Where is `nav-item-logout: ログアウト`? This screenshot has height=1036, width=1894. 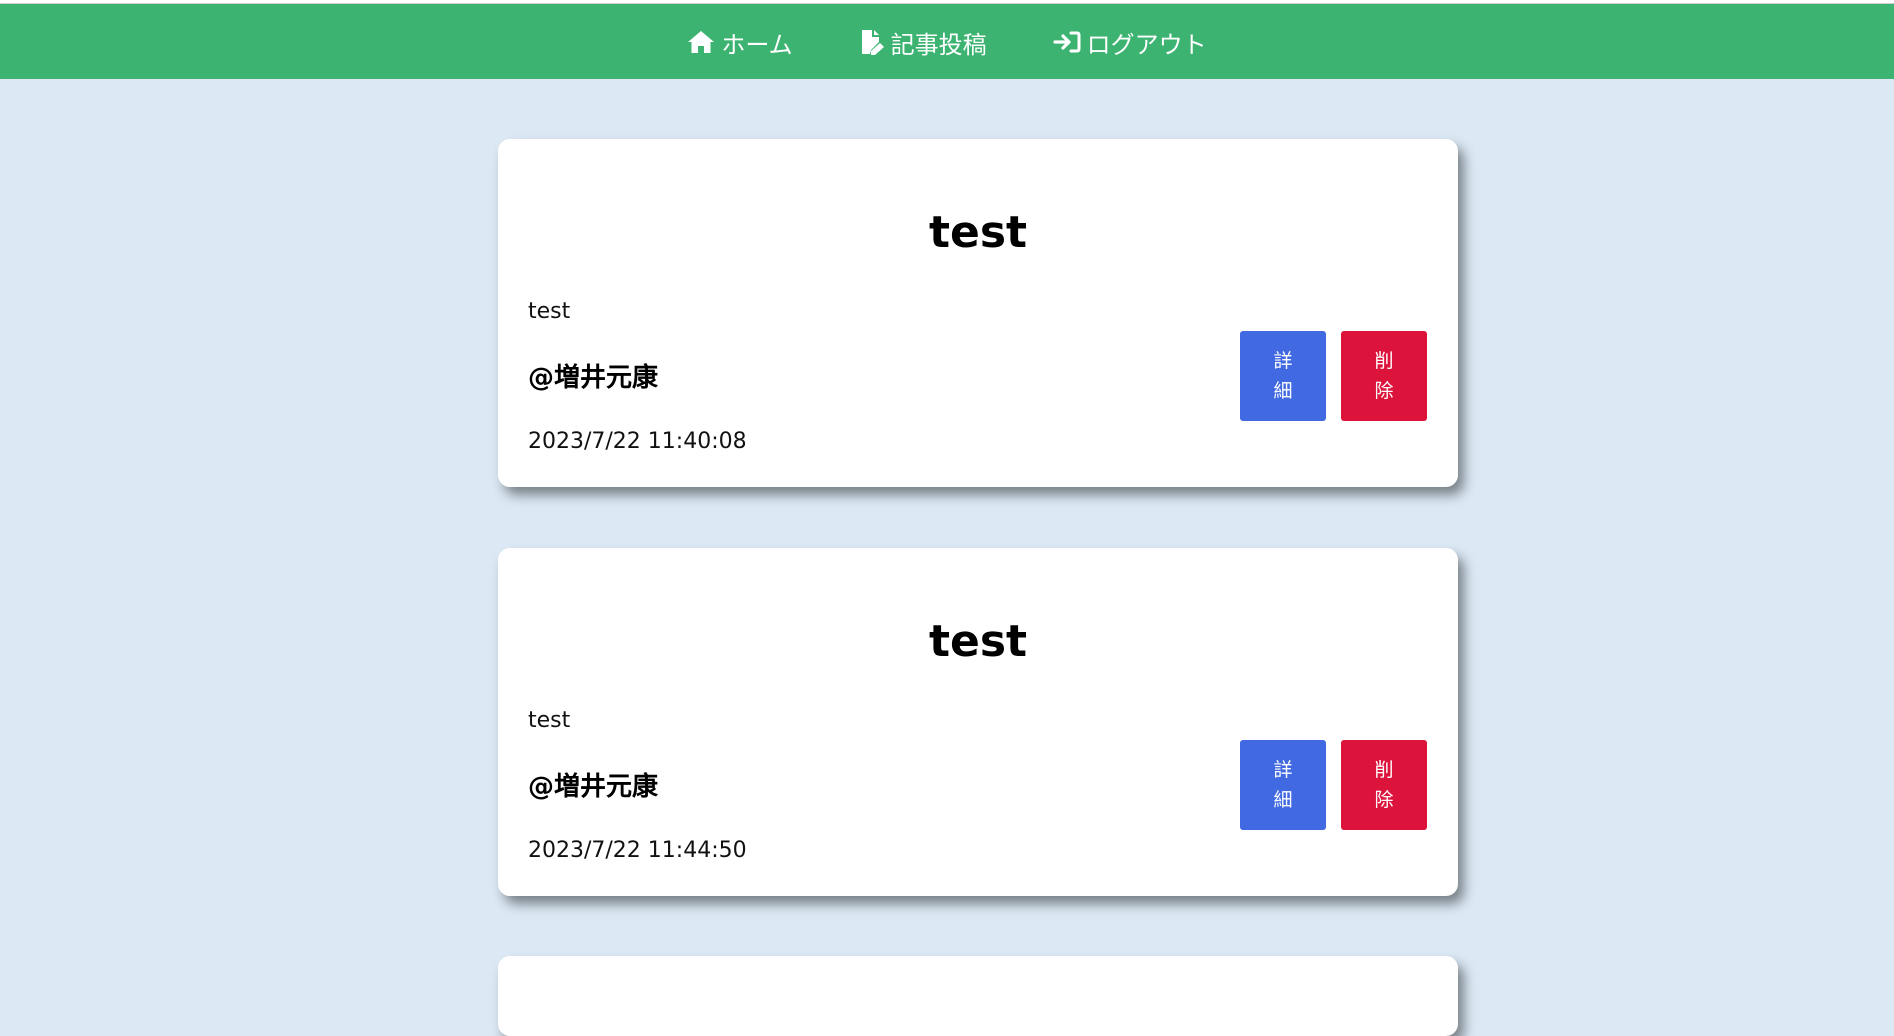 nav-item-logout: ログアウト is located at coordinates (1130, 42).